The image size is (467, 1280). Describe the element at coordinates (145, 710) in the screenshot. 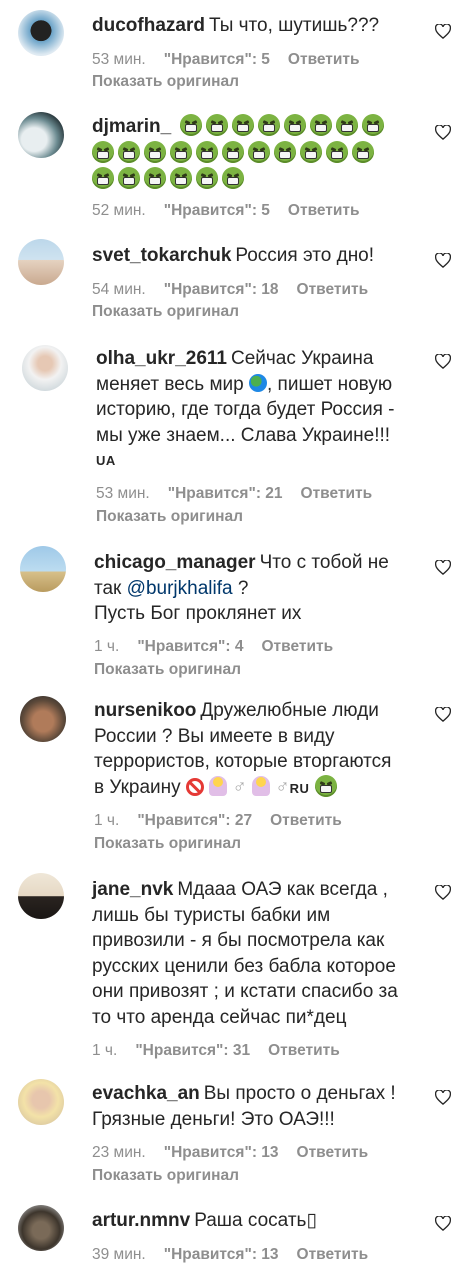

I see `username-link: nursenikoo` at that location.